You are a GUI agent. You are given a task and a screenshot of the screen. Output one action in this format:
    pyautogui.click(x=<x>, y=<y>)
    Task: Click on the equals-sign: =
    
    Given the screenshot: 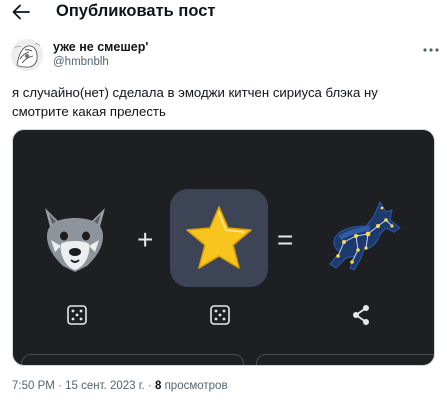 What is the action you would take?
    pyautogui.click(x=285, y=239)
    